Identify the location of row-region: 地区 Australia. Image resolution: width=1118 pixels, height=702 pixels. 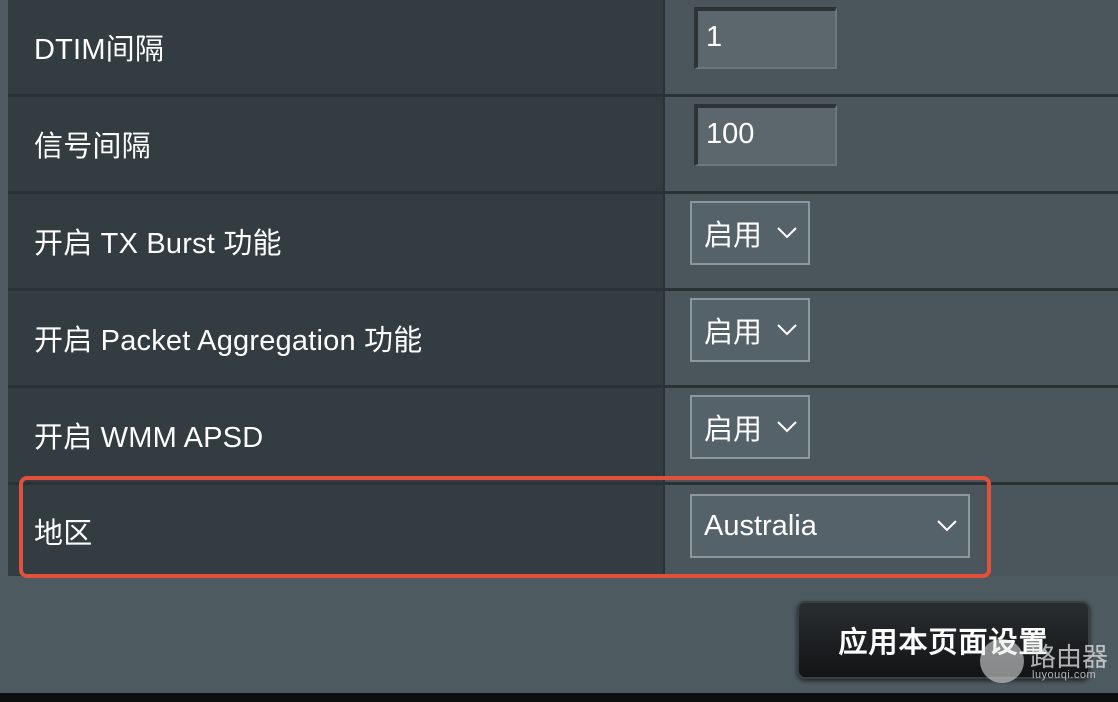
(563, 530).